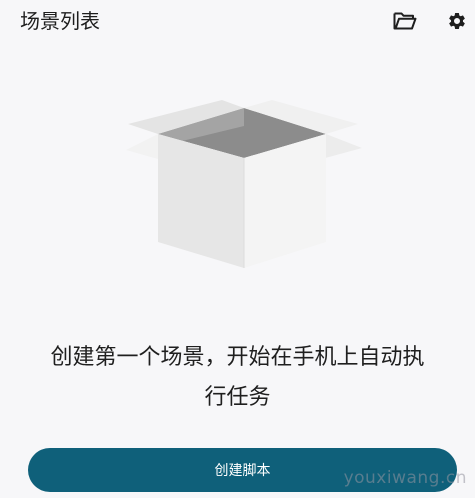  Describe the element at coordinates (405, 21) in the screenshot. I see `folder-open-icon` at that location.